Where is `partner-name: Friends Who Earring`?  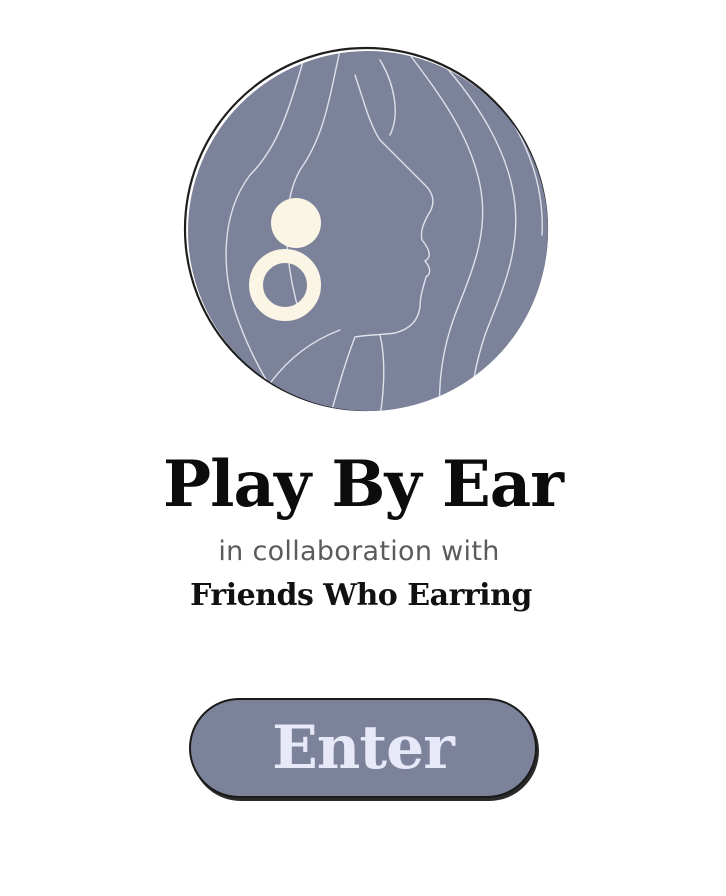
partner-name: Friends Who Earring is located at coordinates (361, 595).